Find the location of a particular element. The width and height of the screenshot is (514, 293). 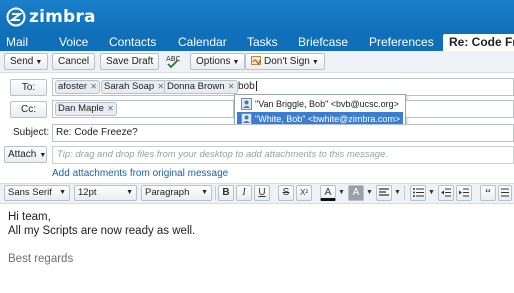

dont-sign-dropdown-icon: ▼ is located at coordinates (315, 62).